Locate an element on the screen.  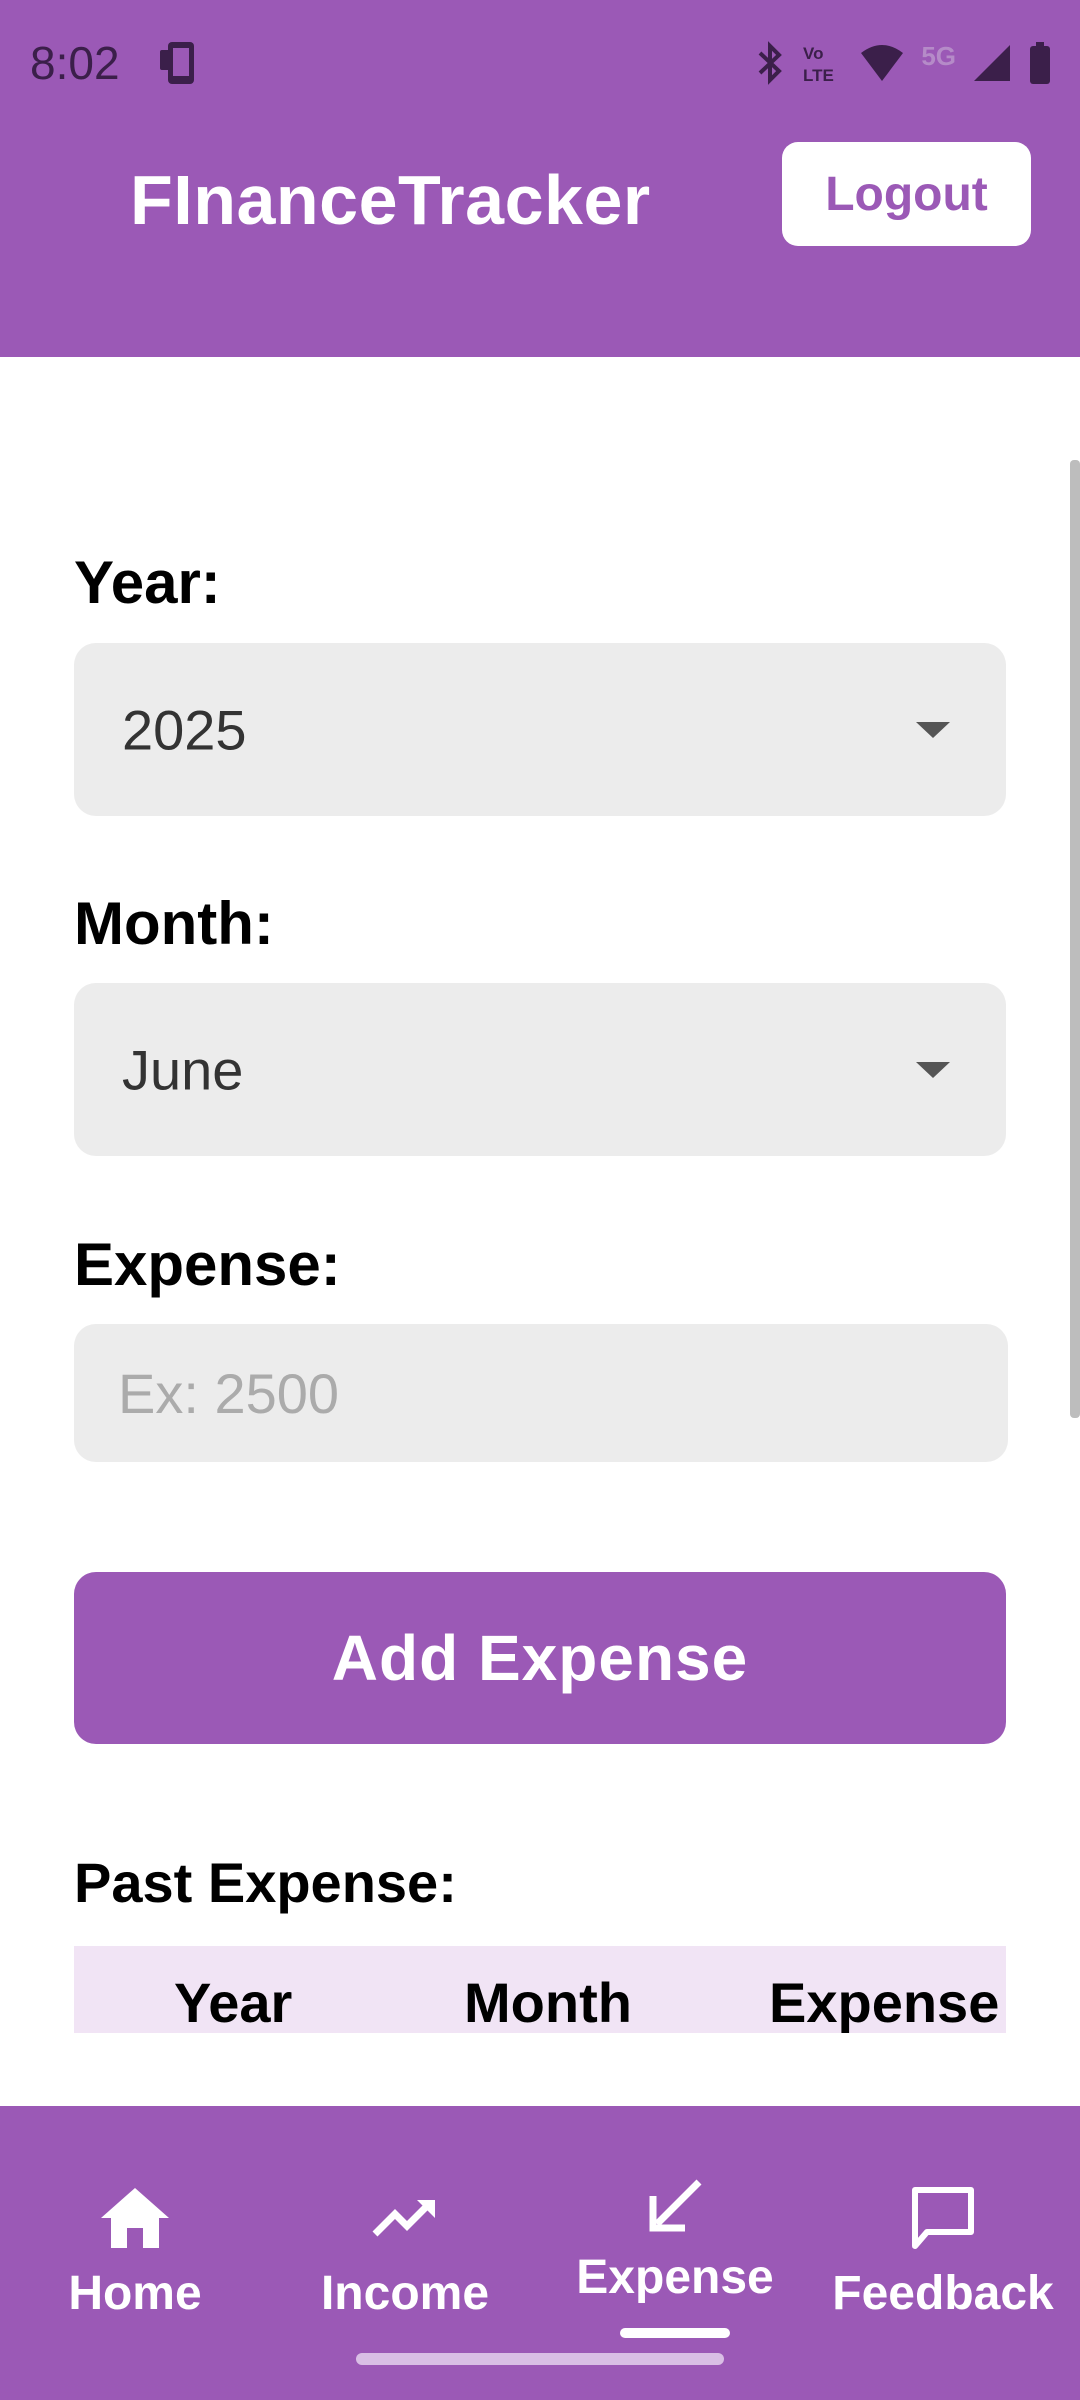
home-icon is located at coordinates (135, 2218).